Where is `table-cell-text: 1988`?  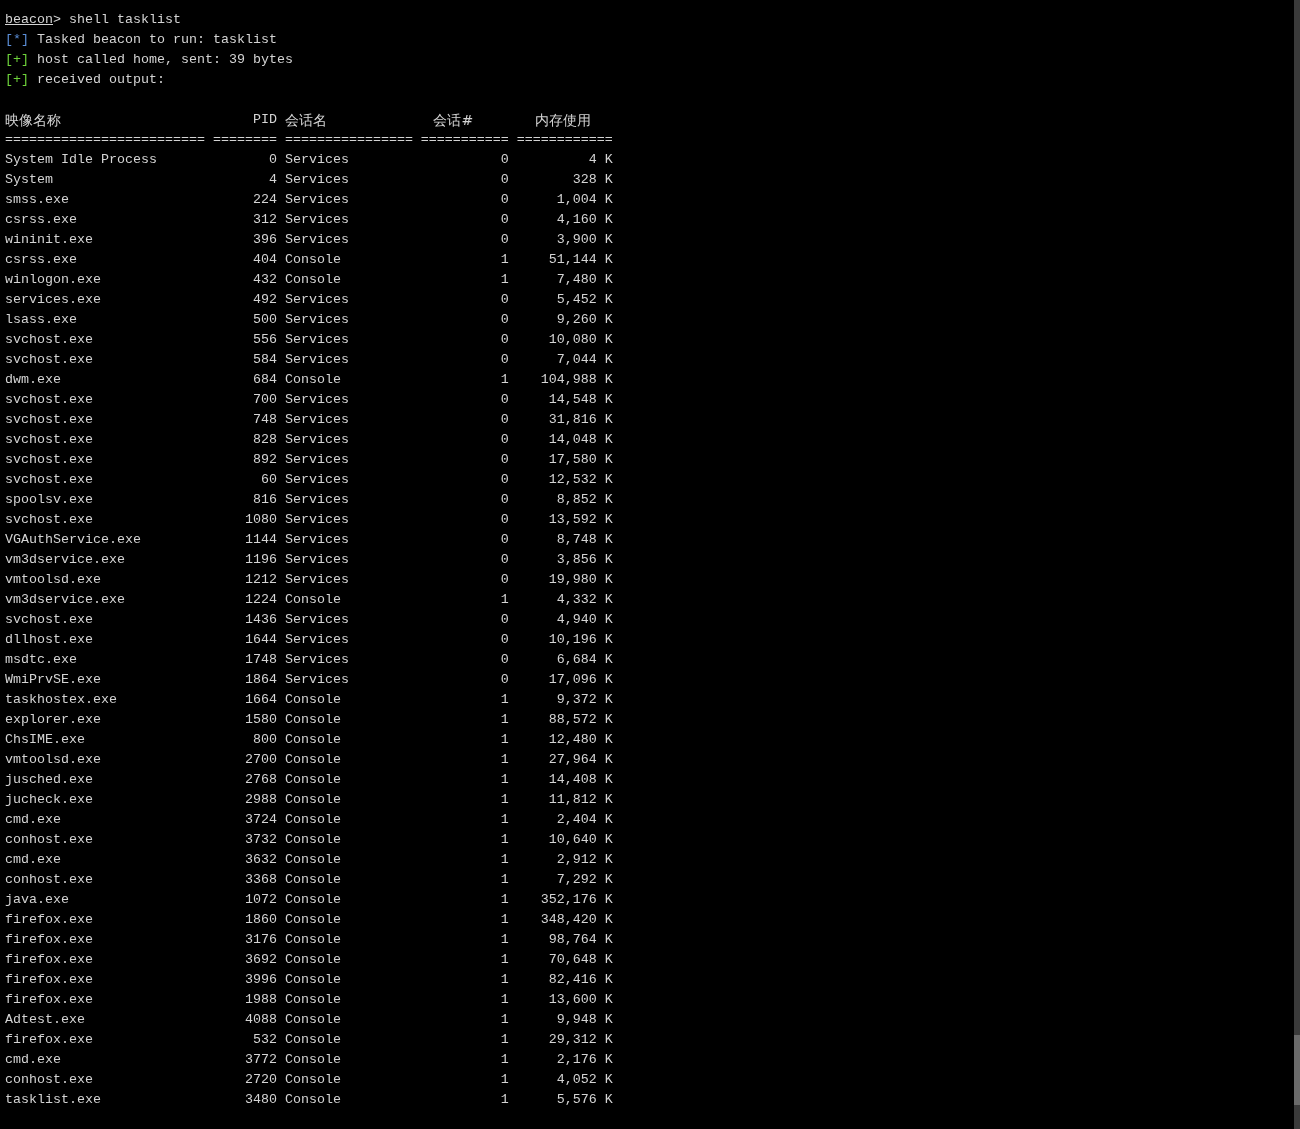 table-cell-text: 1988 is located at coordinates (260, 1000).